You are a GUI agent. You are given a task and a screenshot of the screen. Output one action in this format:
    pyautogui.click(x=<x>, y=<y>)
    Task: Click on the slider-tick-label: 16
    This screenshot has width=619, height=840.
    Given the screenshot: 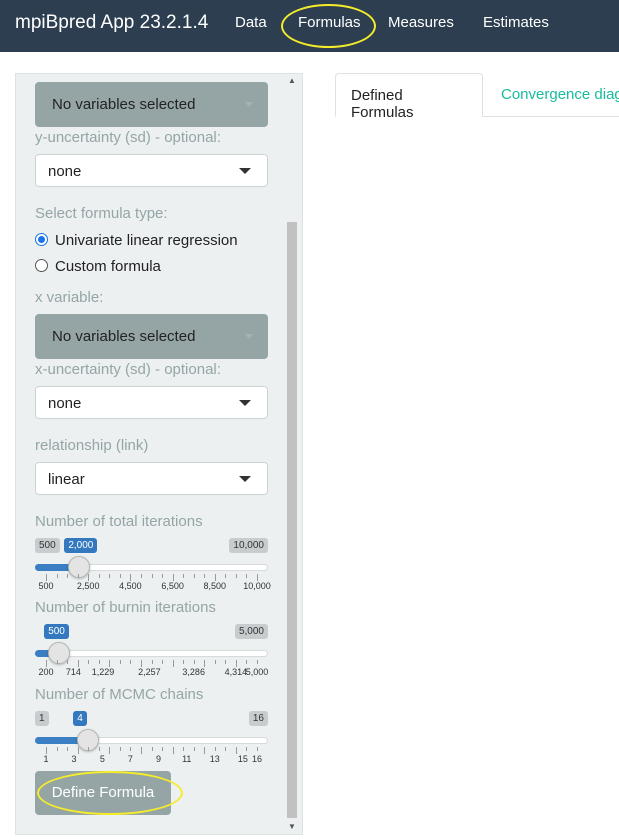 What is the action you would take?
    pyautogui.click(x=257, y=759)
    